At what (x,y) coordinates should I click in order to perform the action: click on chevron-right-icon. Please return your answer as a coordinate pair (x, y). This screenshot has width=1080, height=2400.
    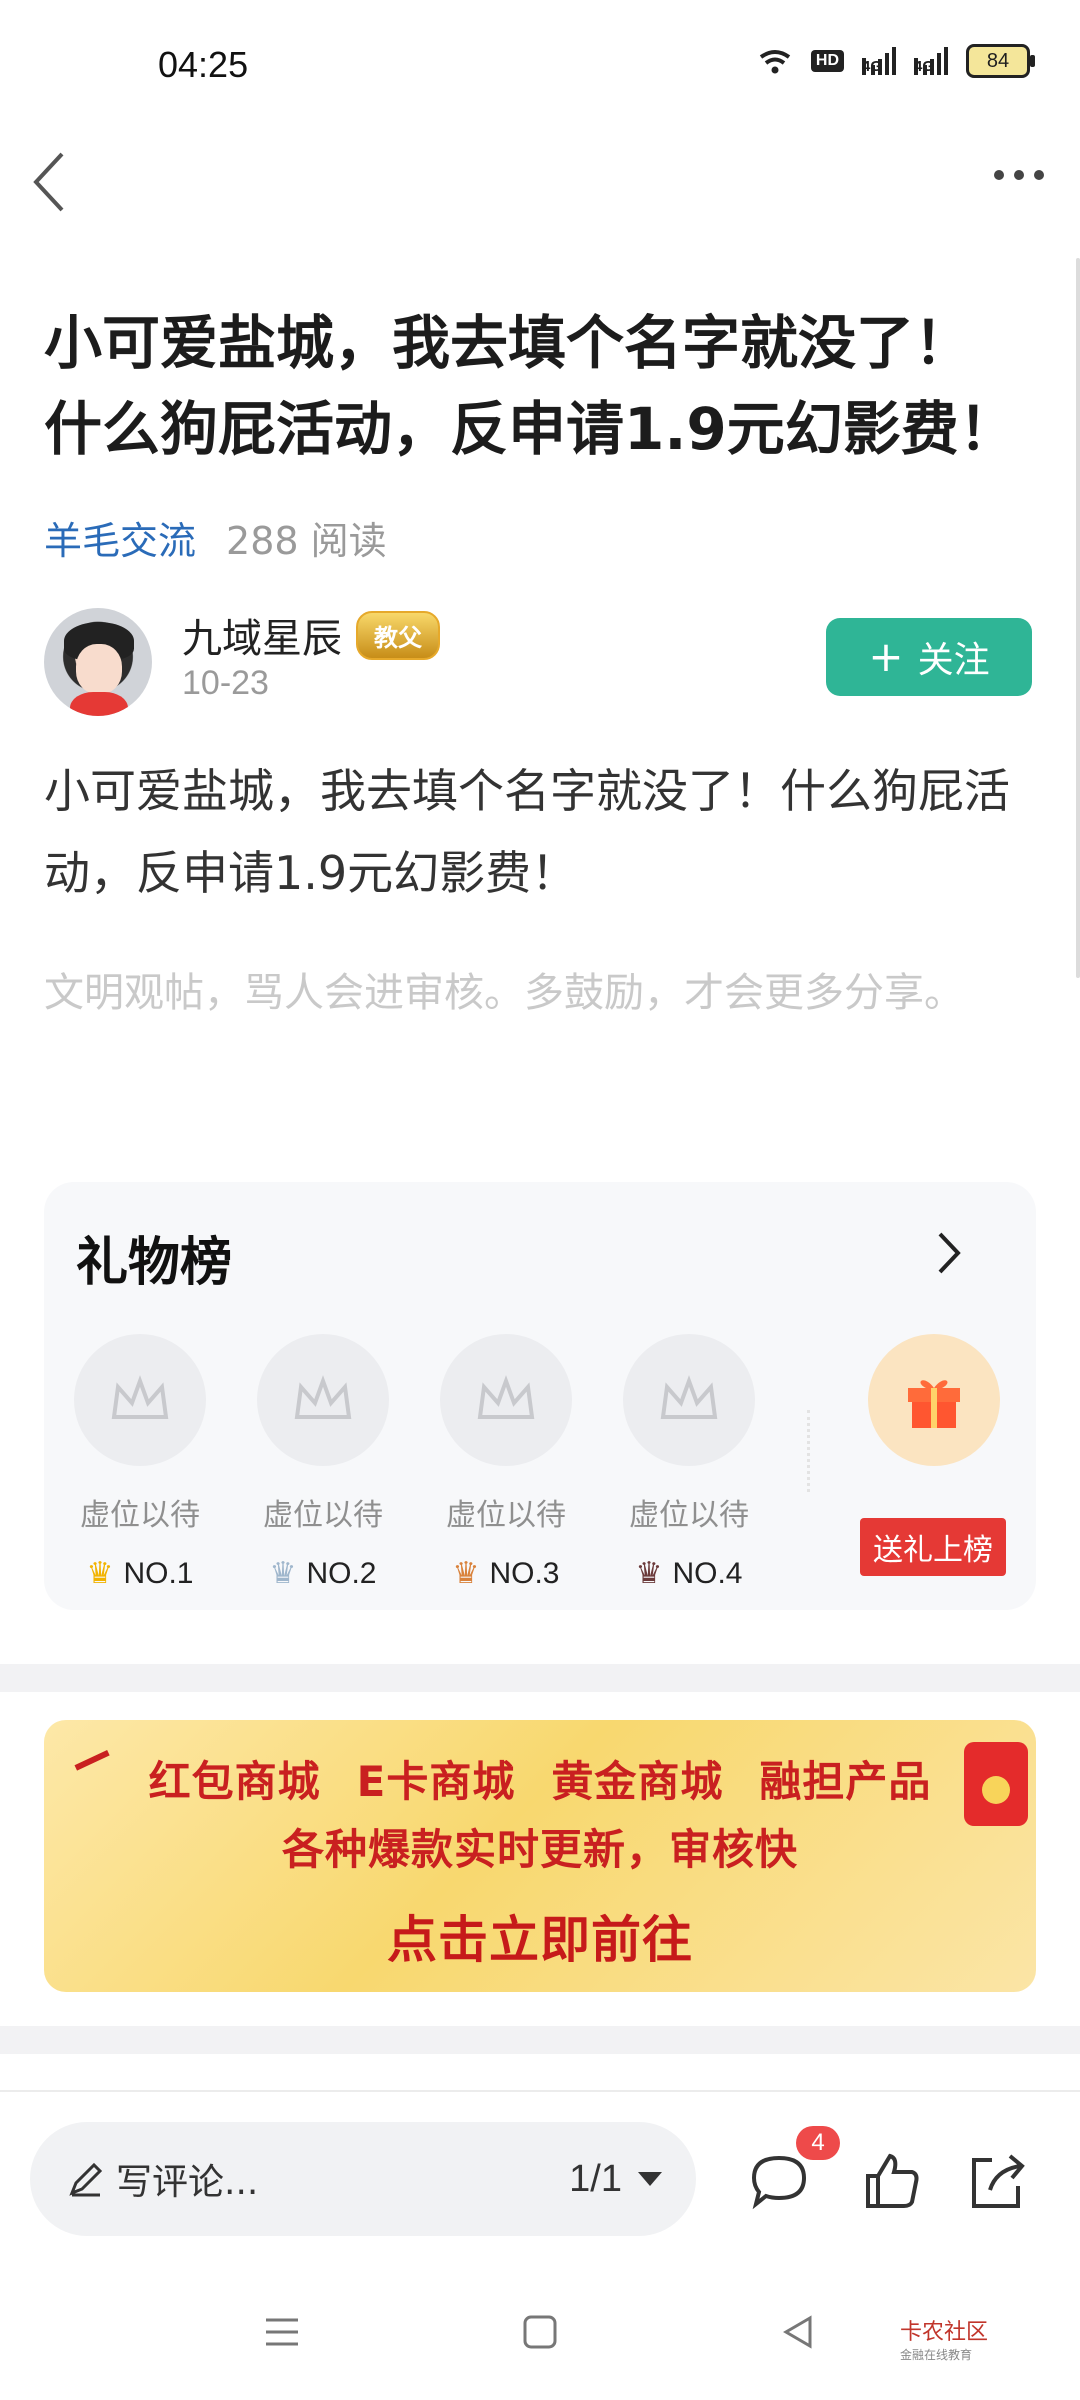
    Looking at the image, I should click on (949, 1253).